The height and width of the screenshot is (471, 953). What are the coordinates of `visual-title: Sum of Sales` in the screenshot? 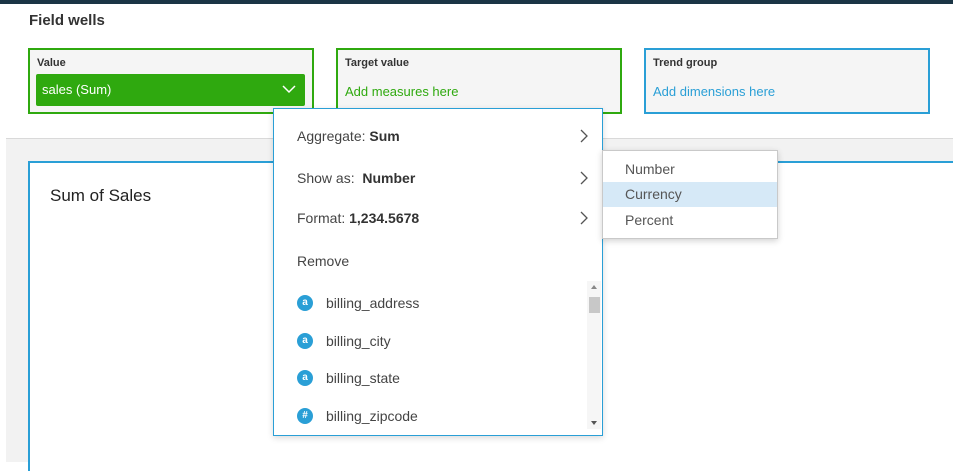 It's located at (101, 195).